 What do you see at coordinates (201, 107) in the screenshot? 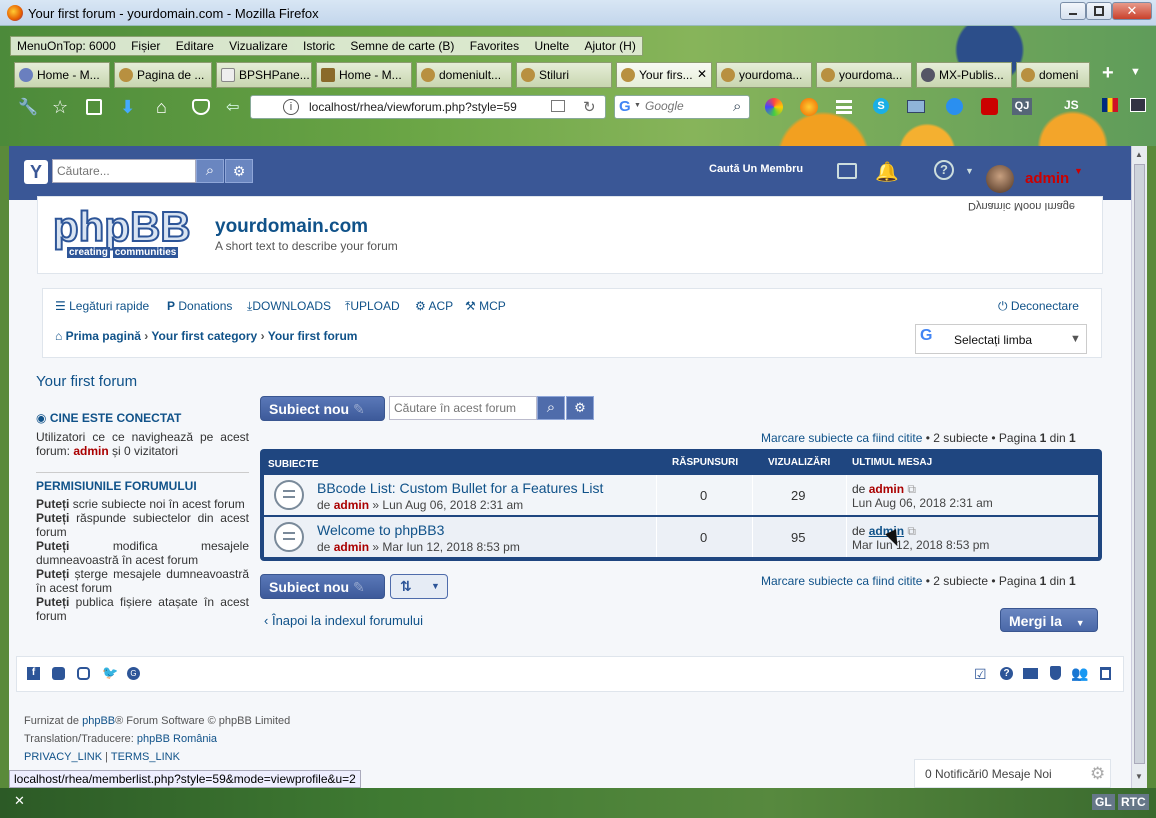
I see `pocket-icon` at bounding box center [201, 107].